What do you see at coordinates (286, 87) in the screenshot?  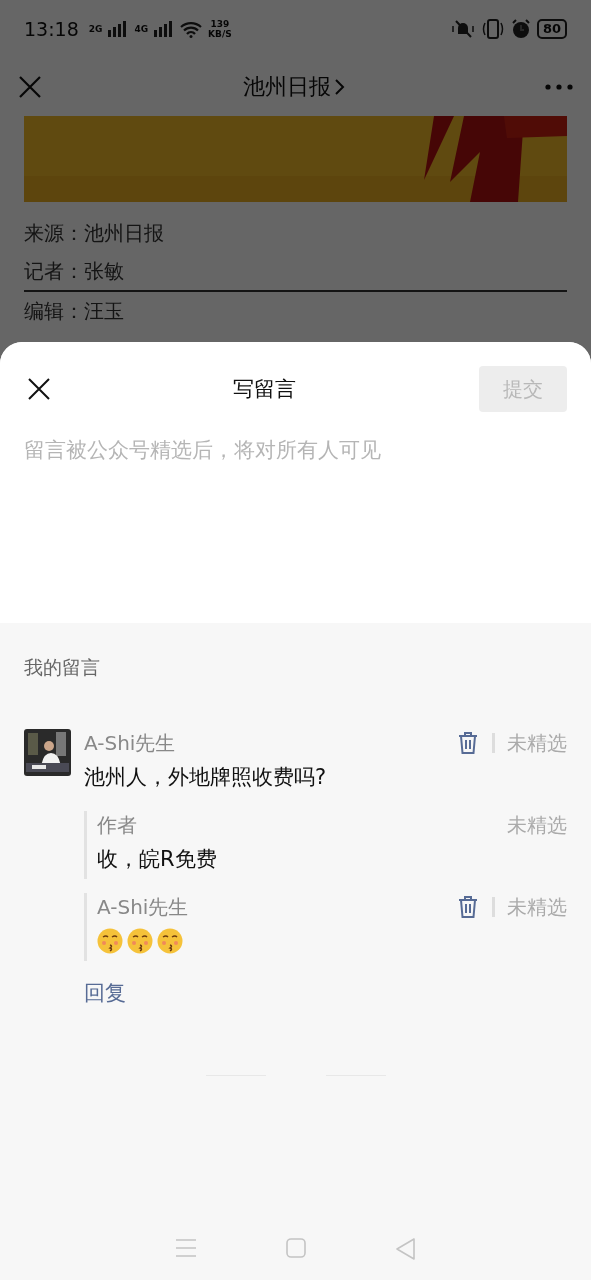 I see `account-title: 池州日报` at bounding box center [286, 87].